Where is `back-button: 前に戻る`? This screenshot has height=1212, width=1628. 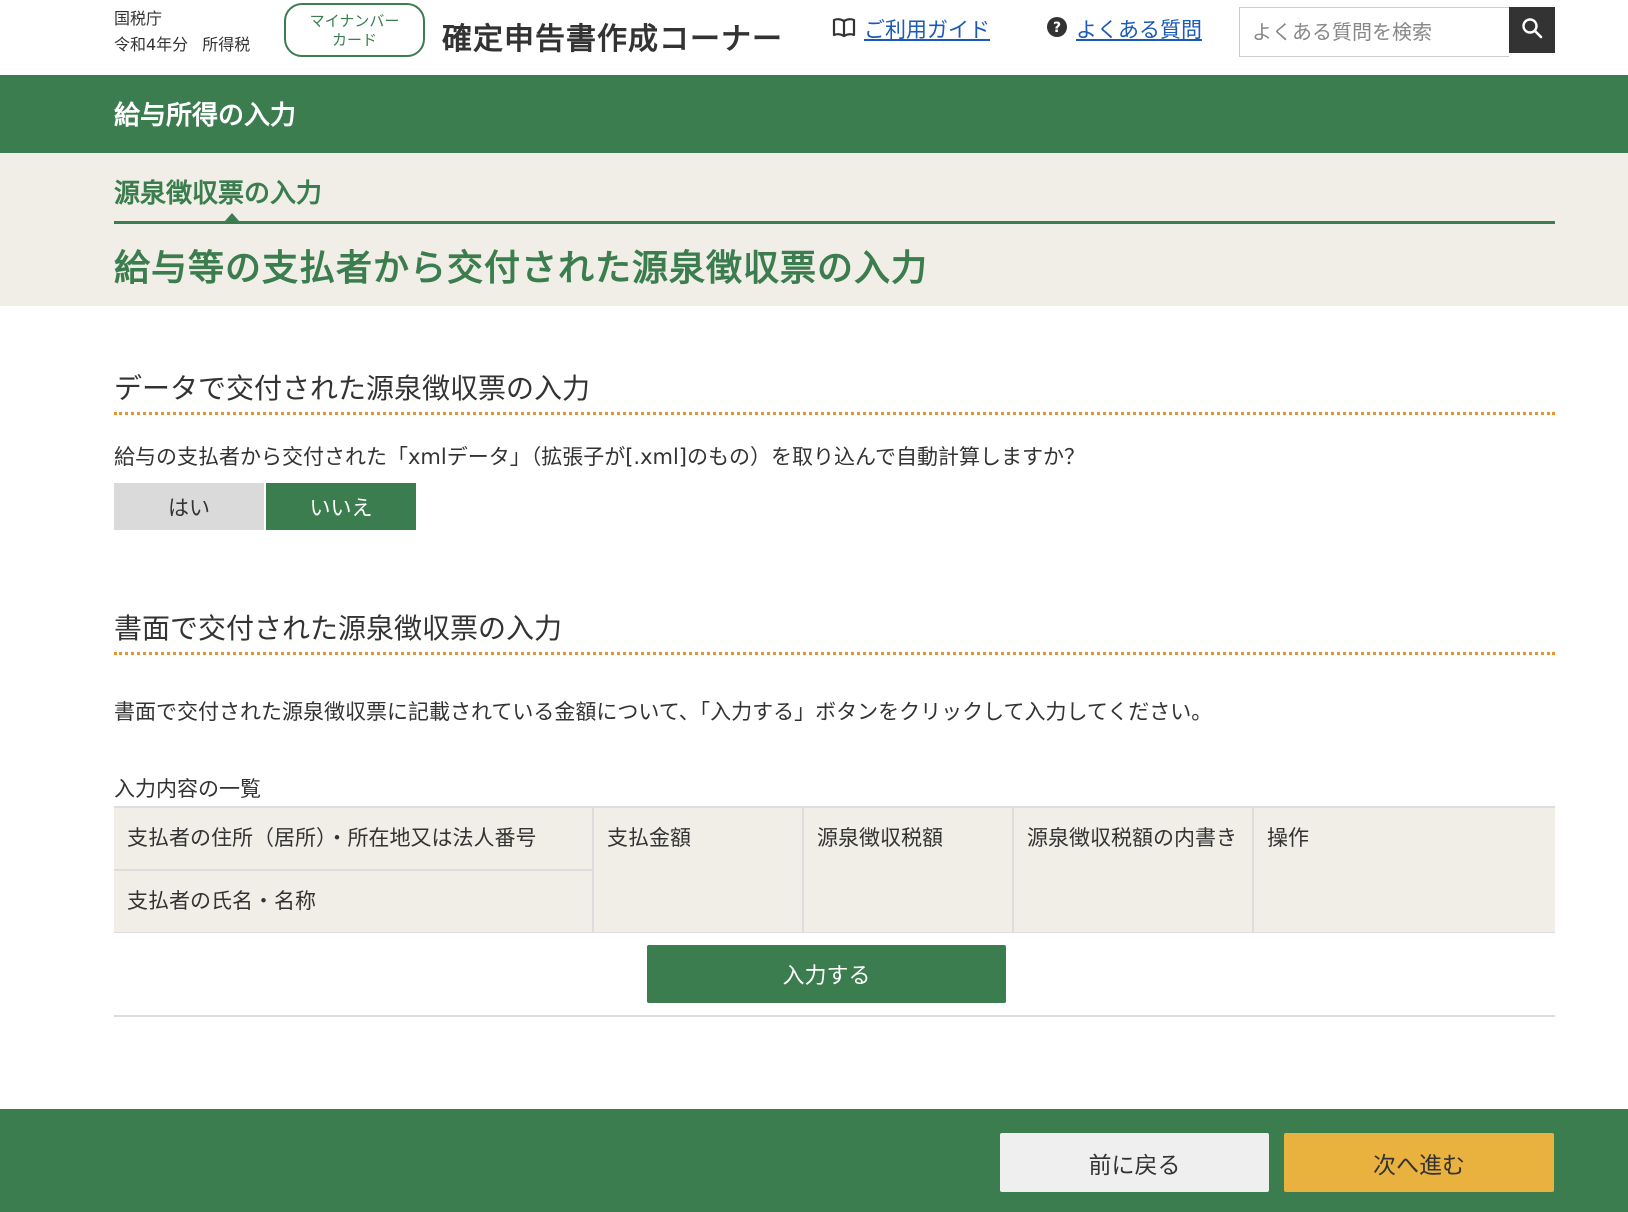
back-button: 前に戻る is located at coordinates (1134, 1162).